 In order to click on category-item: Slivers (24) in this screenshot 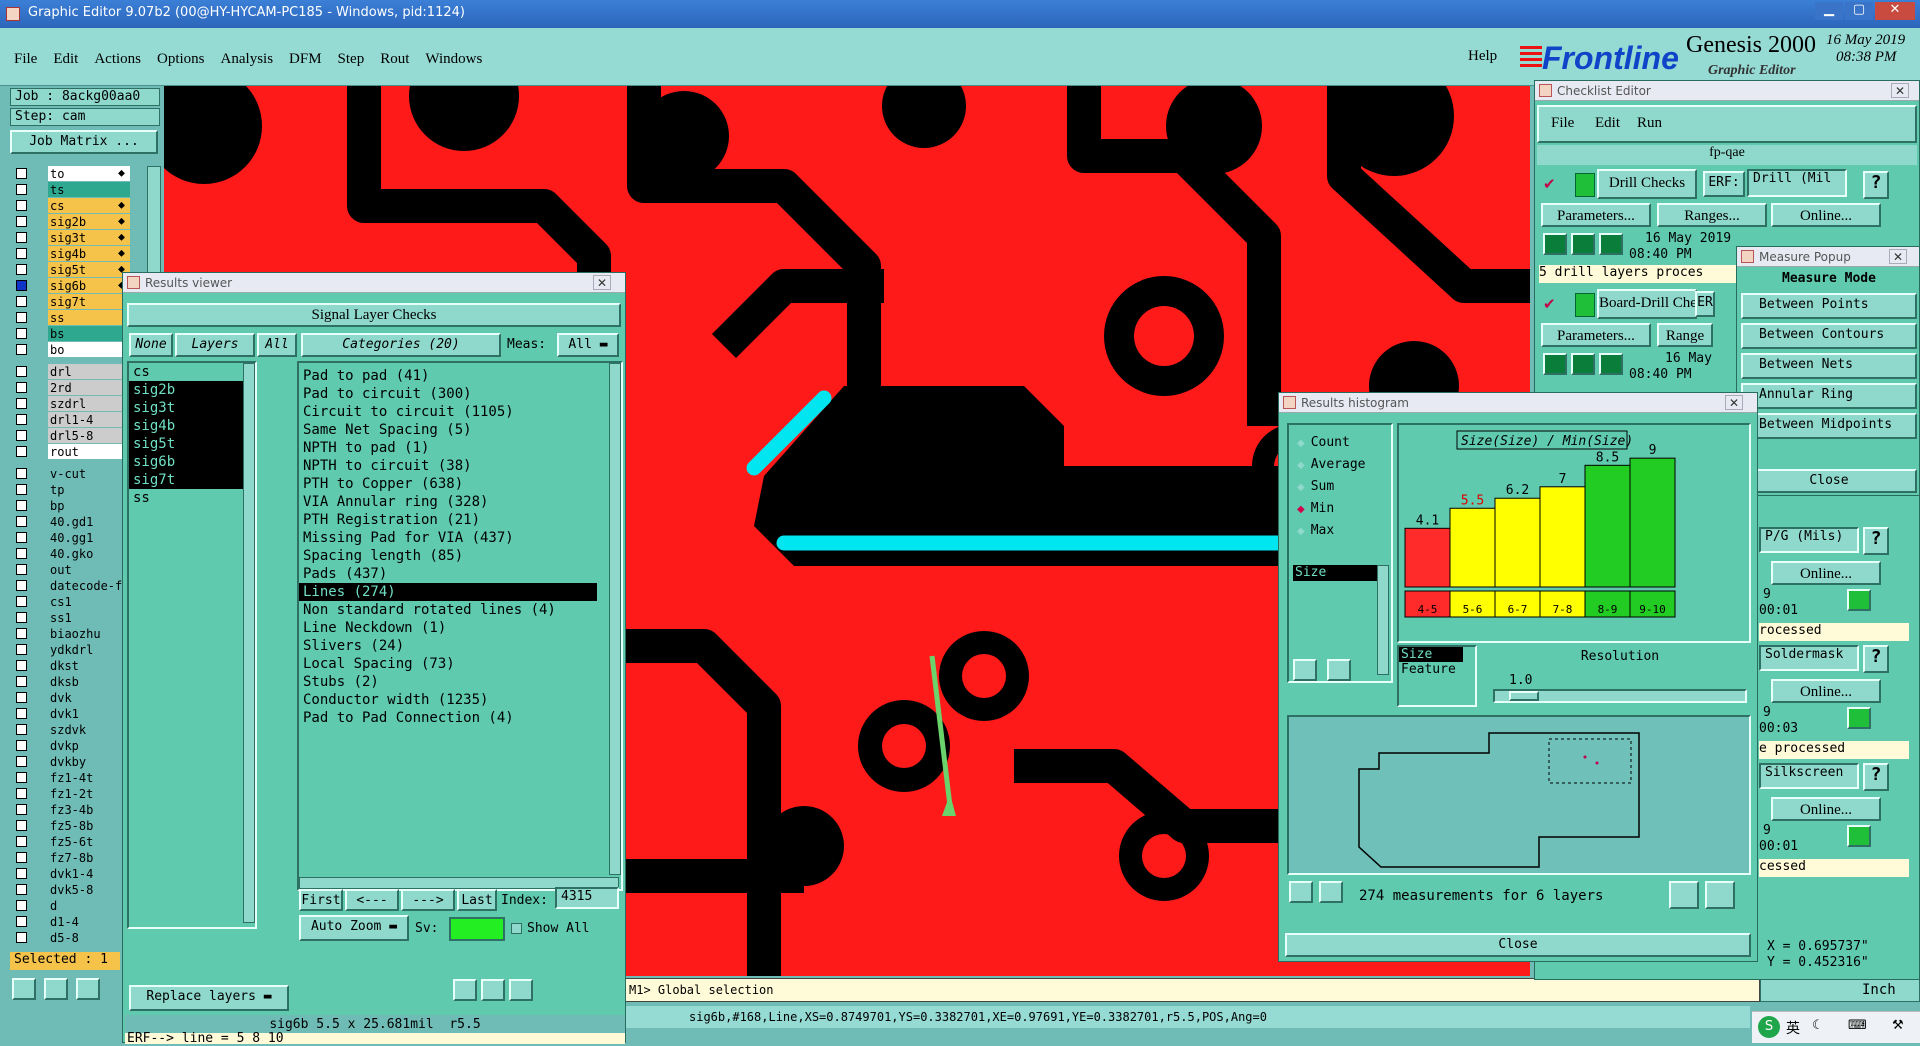, I will do `click(460, 646)`.